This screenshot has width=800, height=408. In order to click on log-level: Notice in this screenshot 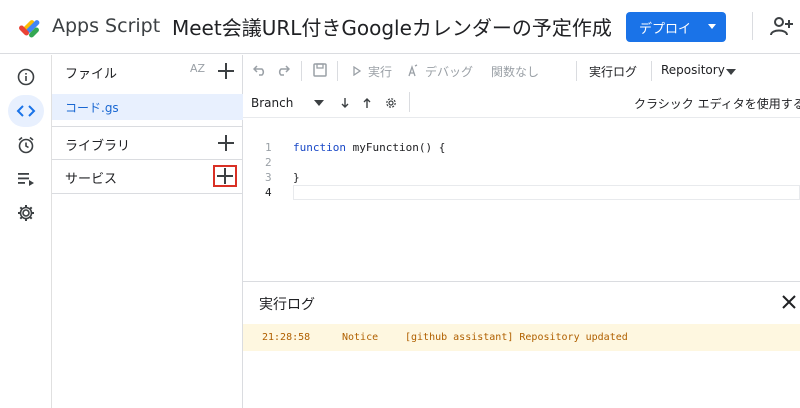, I will do `click(360, 337)`.